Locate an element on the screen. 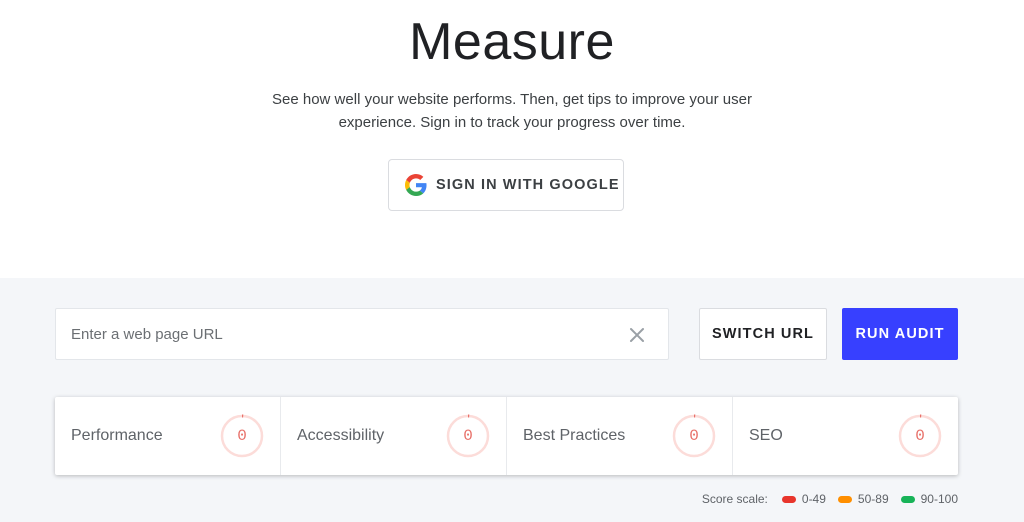  switch-url-button: SWITCH URL is located at coordinates (763, 334).